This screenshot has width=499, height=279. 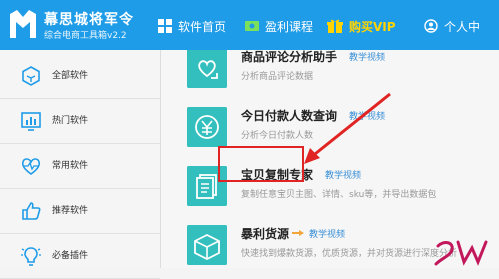 What do you see at coordinates (298, 233) in the screenshot?
I see `hand-point-icon` at bounding box center [298, 233].